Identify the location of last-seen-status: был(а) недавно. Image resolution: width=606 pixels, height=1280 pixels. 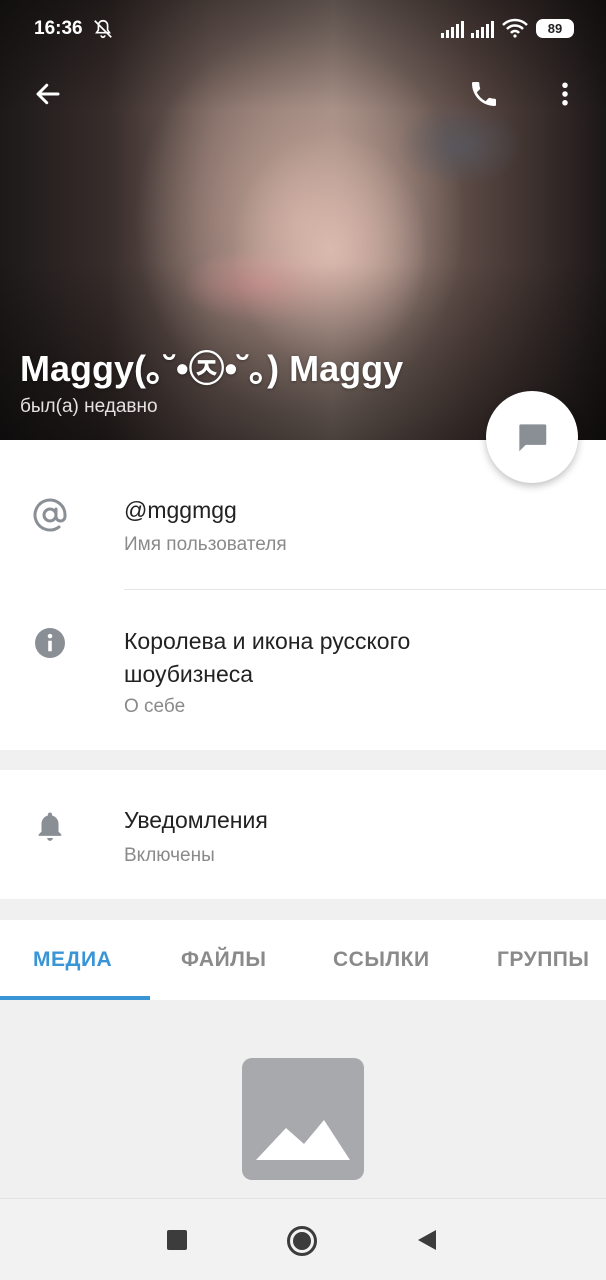
(89, 406).